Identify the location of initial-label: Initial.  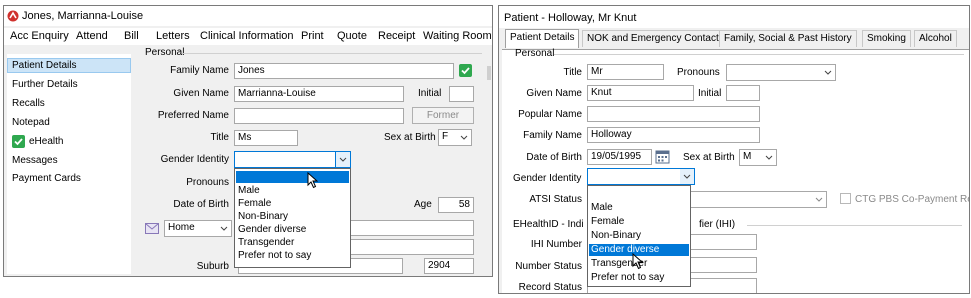
(430, 93).